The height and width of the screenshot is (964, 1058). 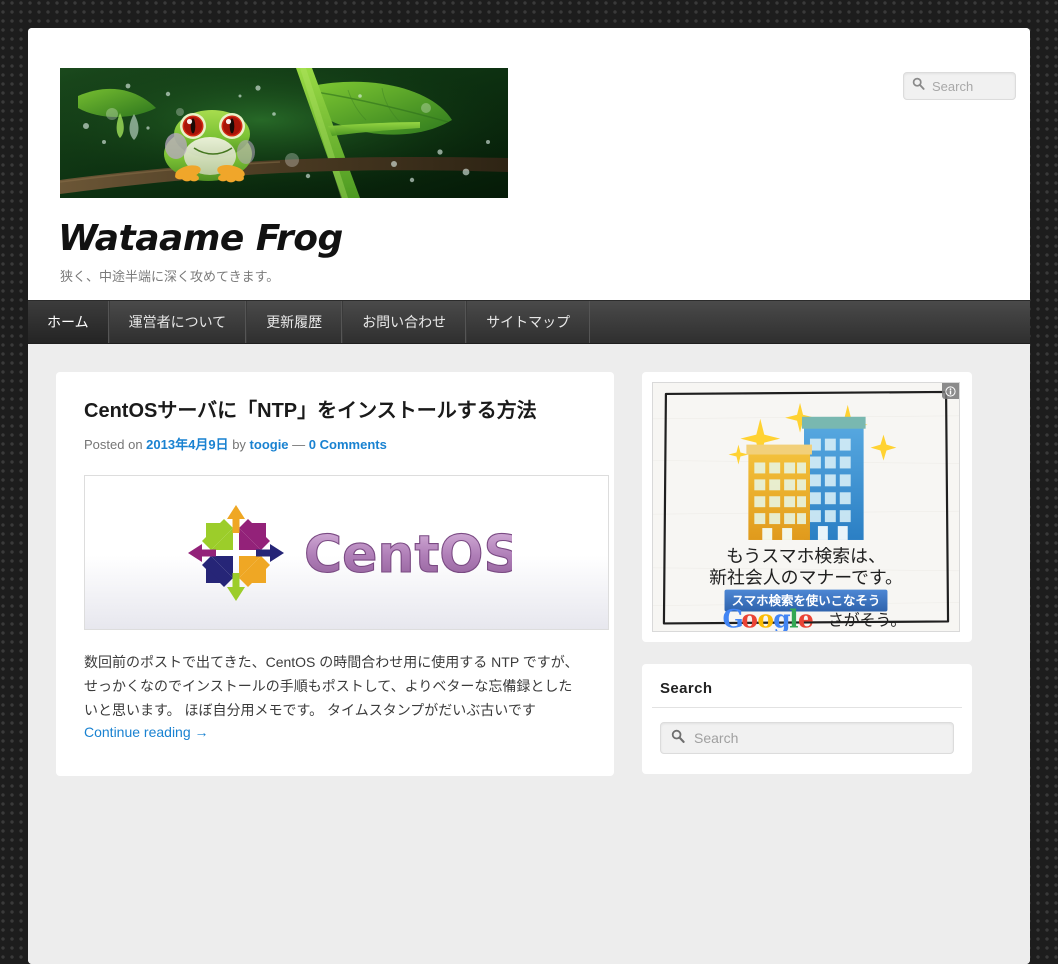 I want to click on ad-headline-line2: 新社会人のマナーです。, so click(x=806, y=578).